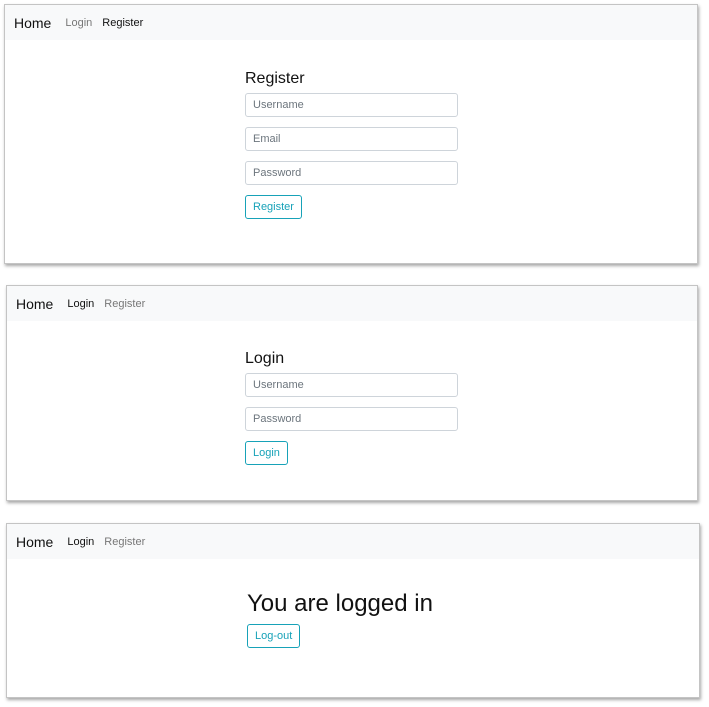 Image resolution: width=709 pixels, height=707 pixels. What do you see at coordinates (353, 619) in the screenshot?
I see `logged-in-section: You are logged in Log-out` at bounding box center [353, 619].